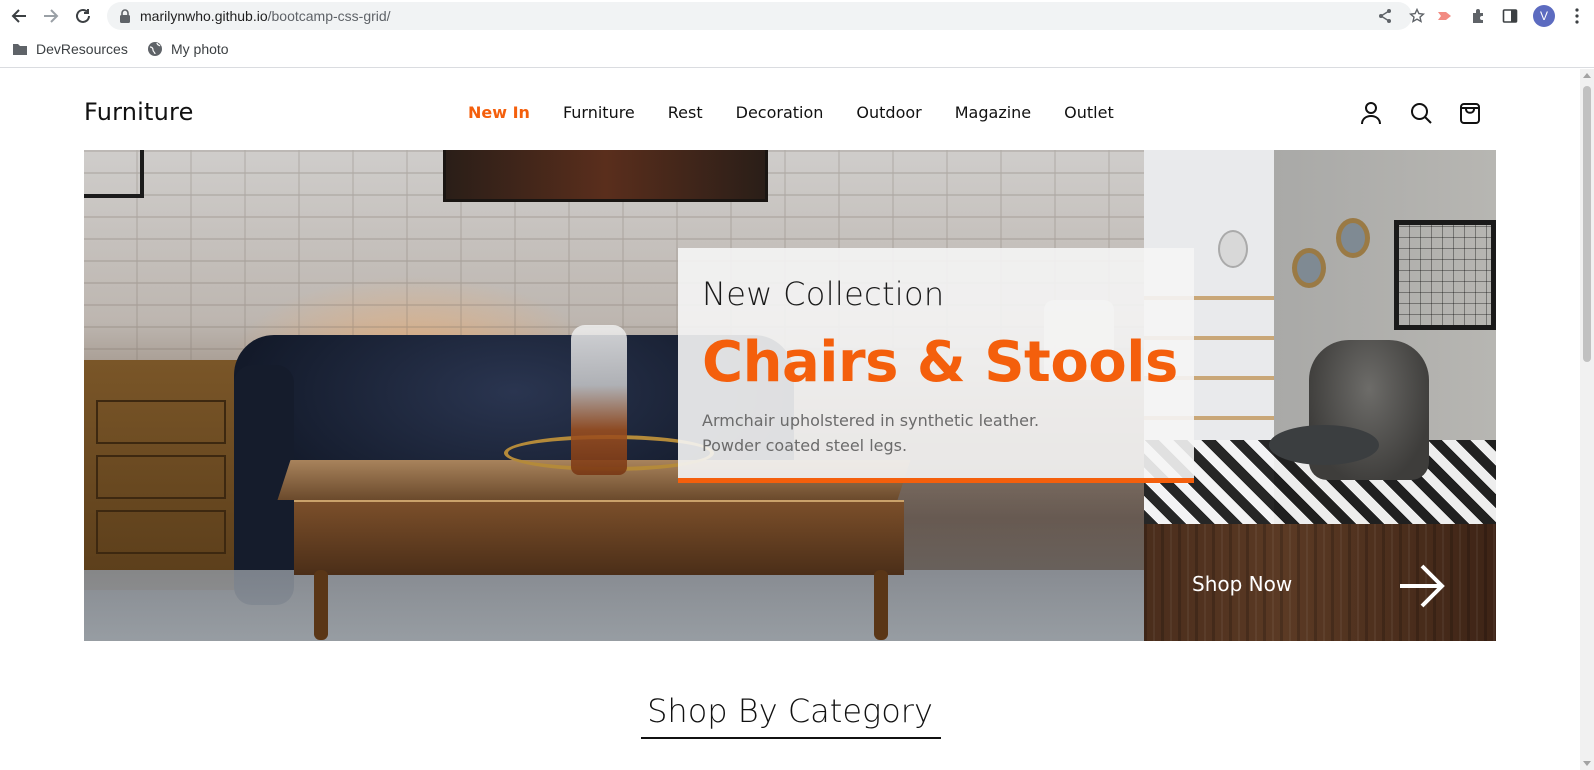 Image resolution: width=1594 pixels, height=770 pixels. What do you see at coordinates (1089, 112) in the screenshot?
I see `nav-item-outlet: Outlet` at bounding box center [1089, 112].